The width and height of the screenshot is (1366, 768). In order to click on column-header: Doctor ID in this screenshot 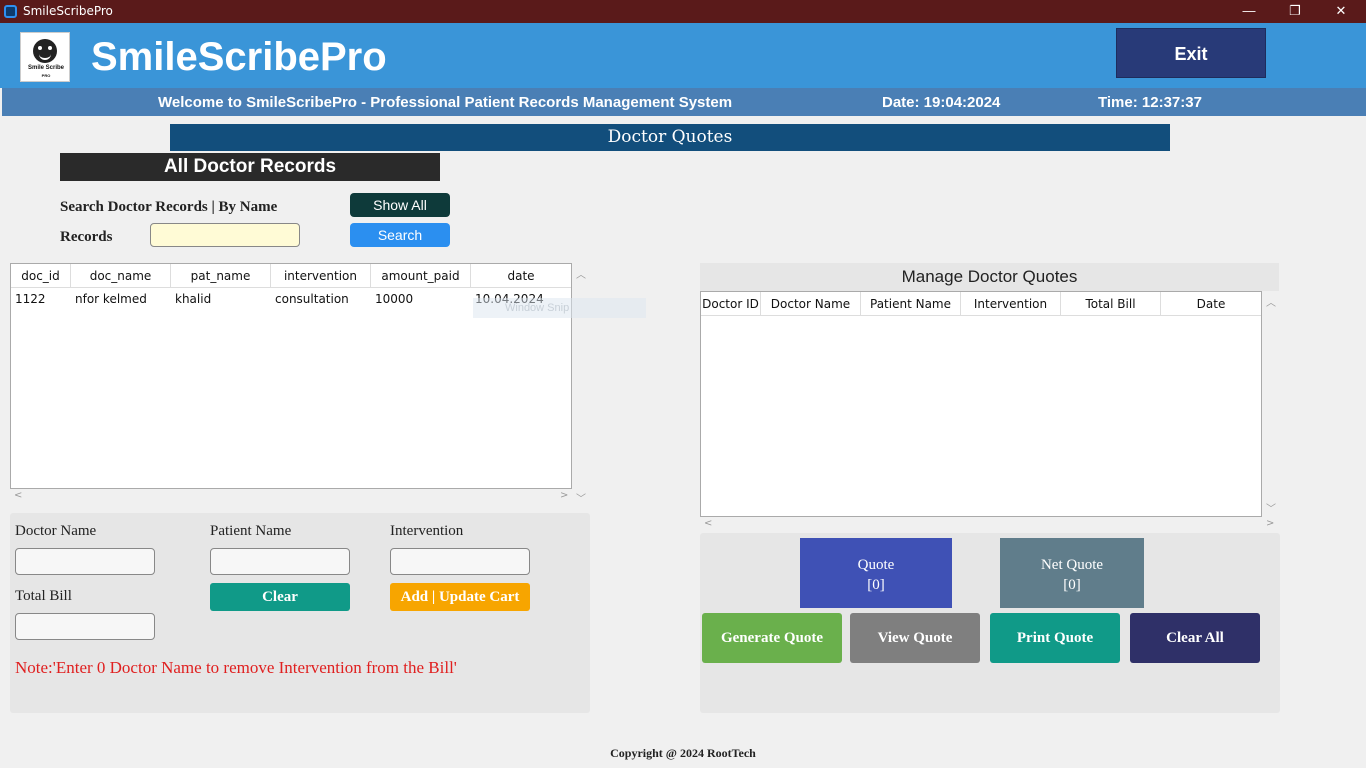, I will do `click(731, 304)`.